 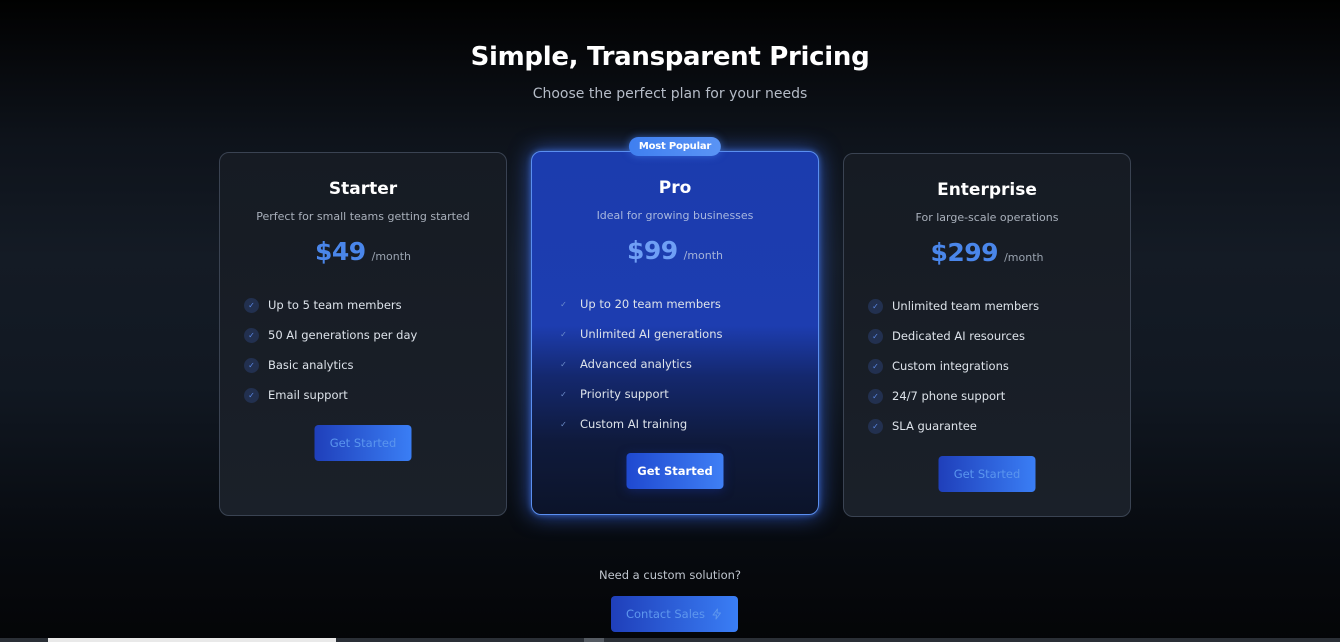 What do you see at coordinates (958, 336) in the screenshot?
I see `feature-label: Dedicated AI resources` at bounding box center [958, 336].